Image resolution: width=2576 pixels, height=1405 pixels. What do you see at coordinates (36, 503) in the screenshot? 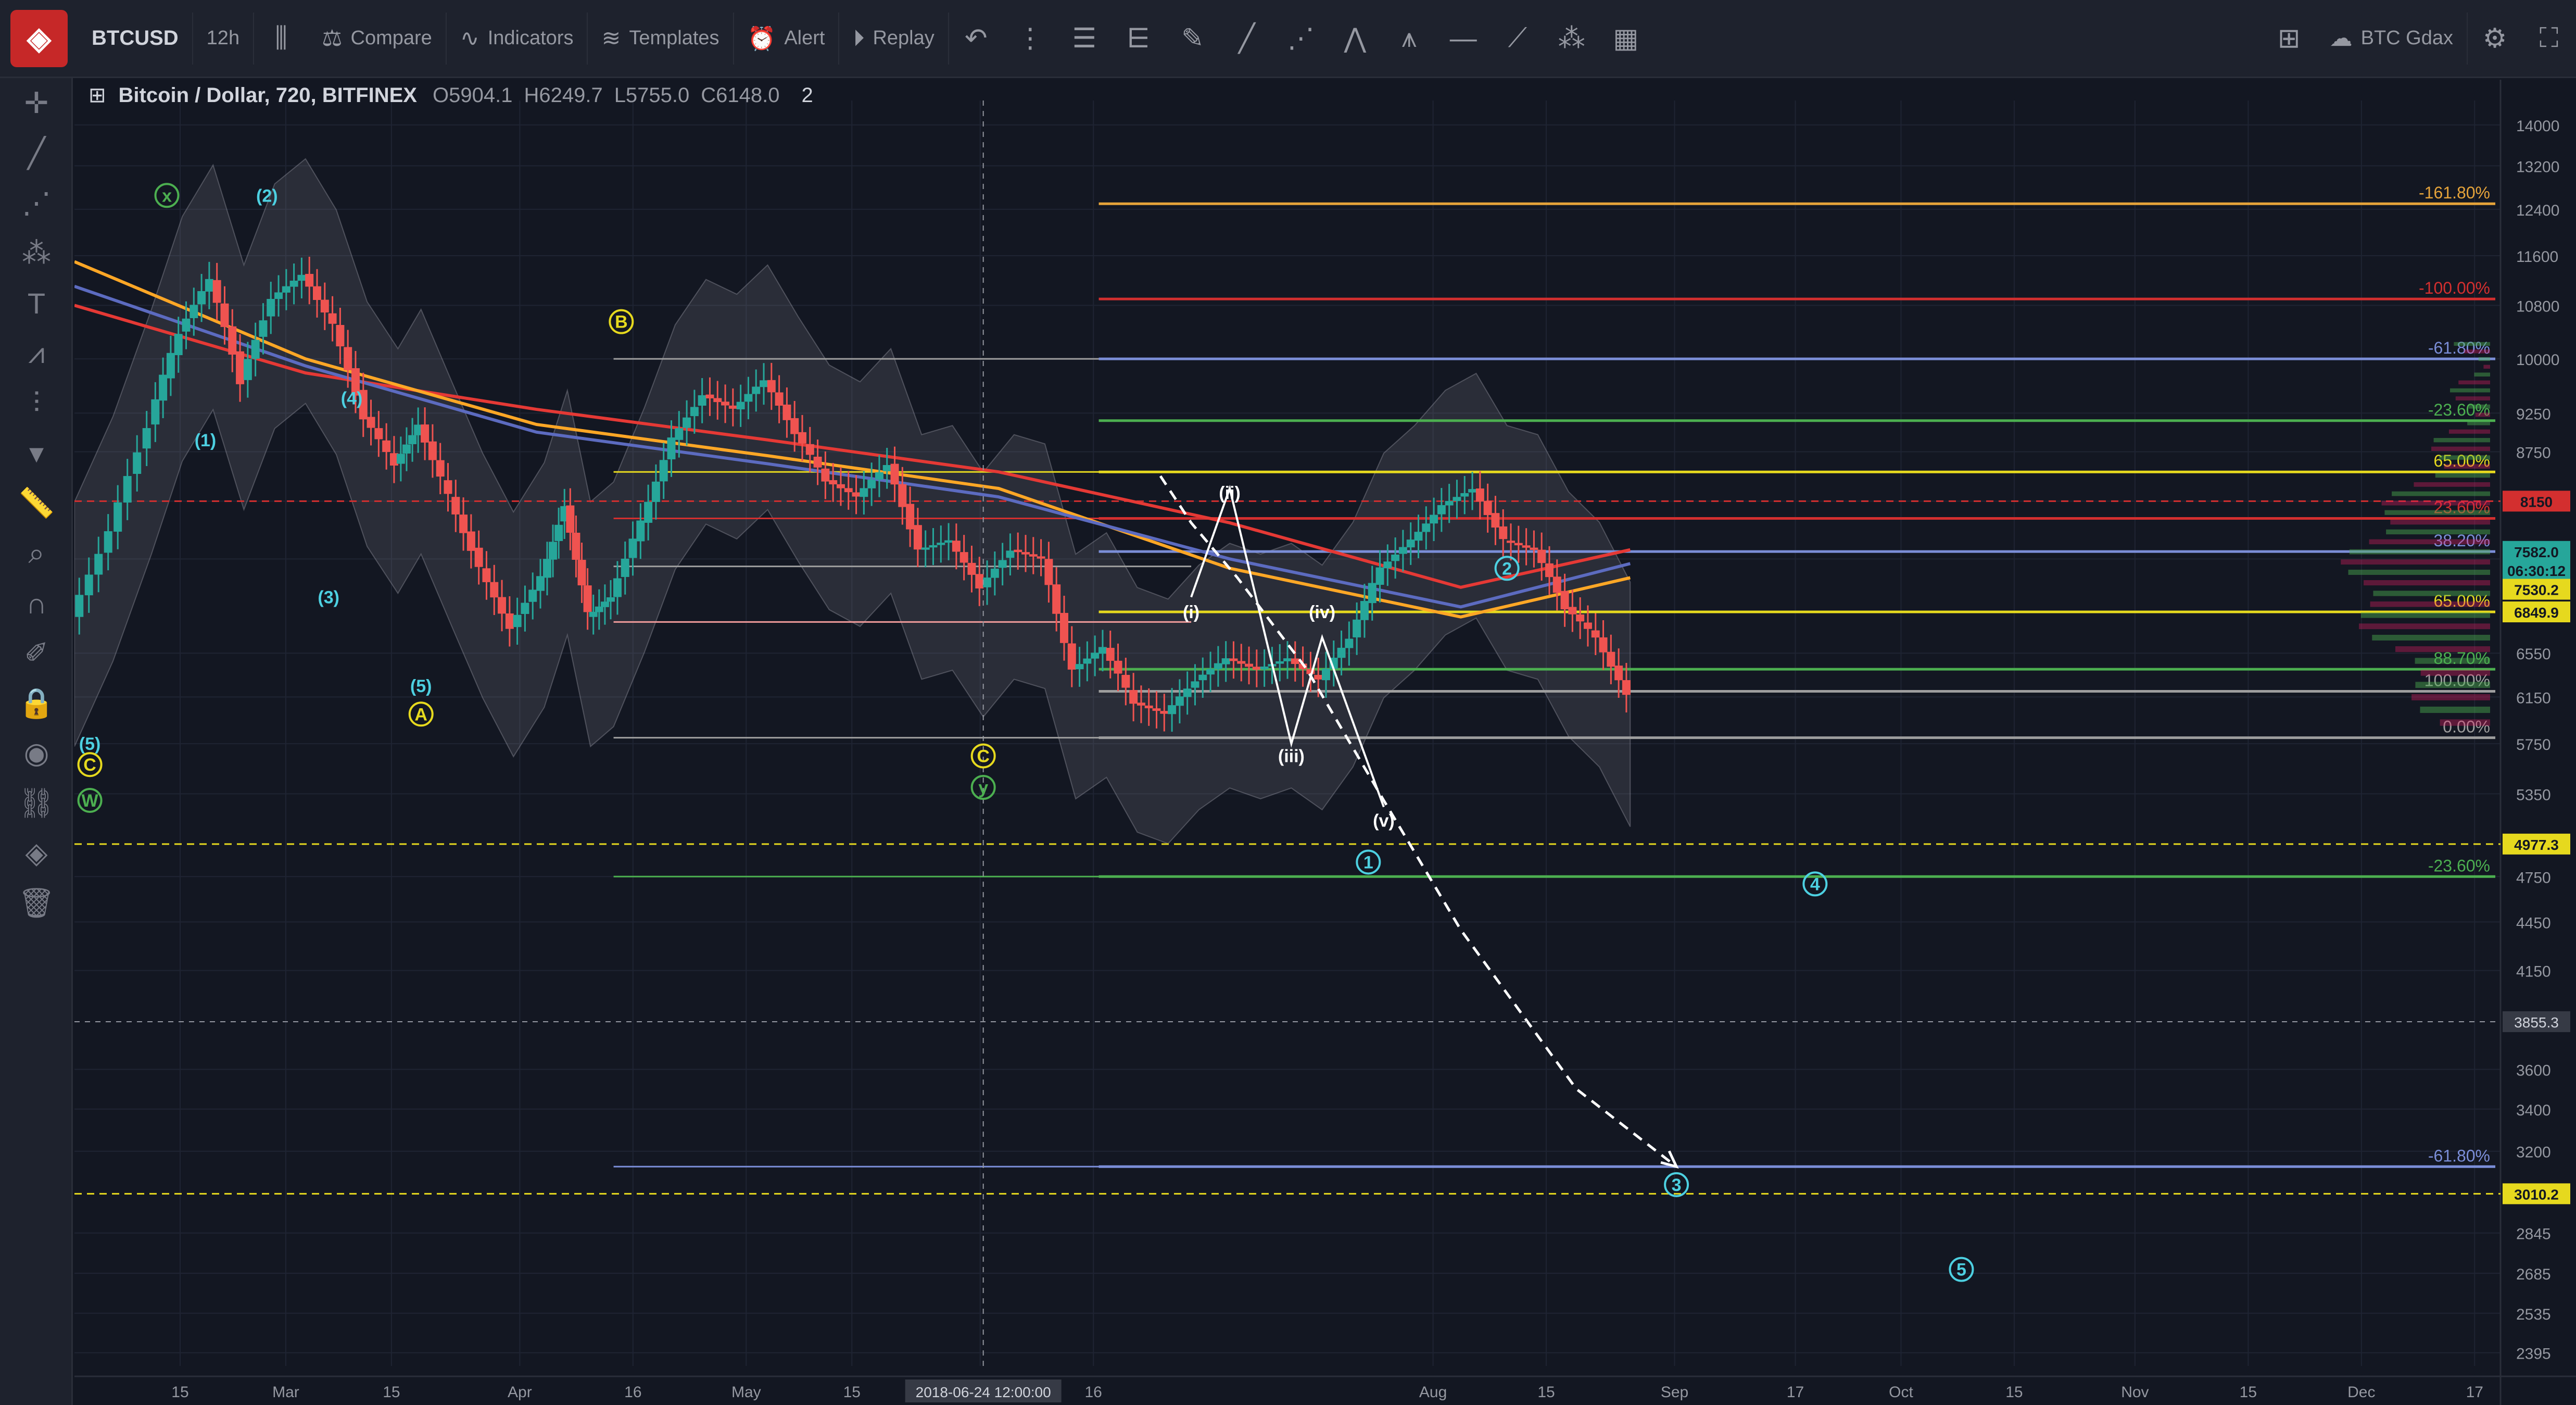
I see `ruler-icon: 📏` at bounding box center [36, 503].